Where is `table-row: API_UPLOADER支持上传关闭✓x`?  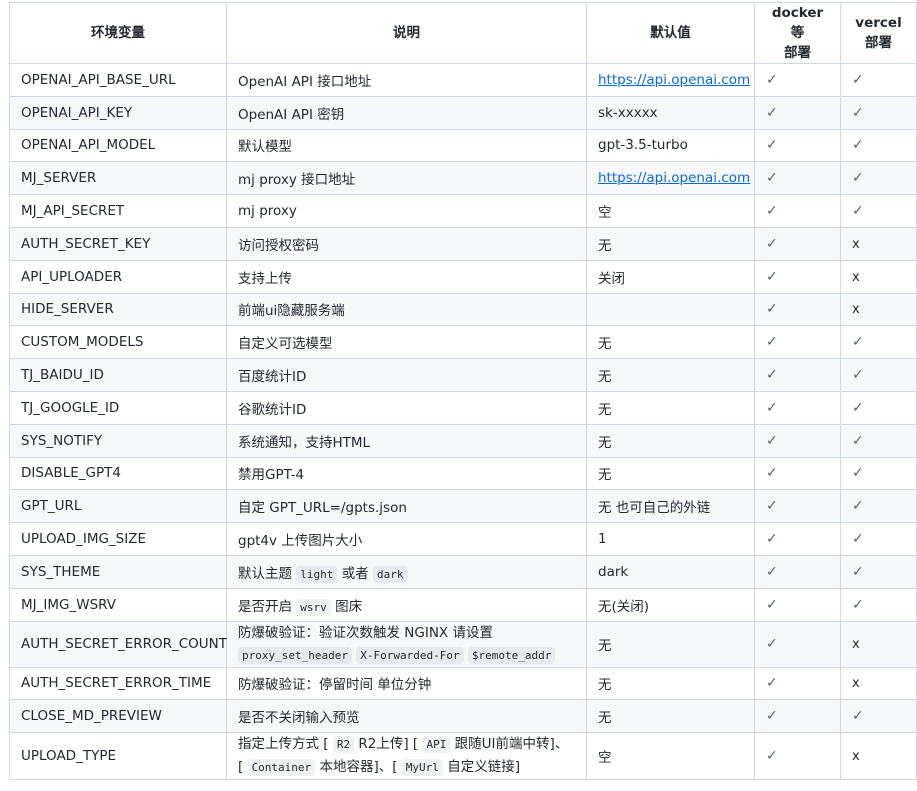 table-row: API_UPLOADER支持上传关闭✓x is located at coordinates (463, 276).